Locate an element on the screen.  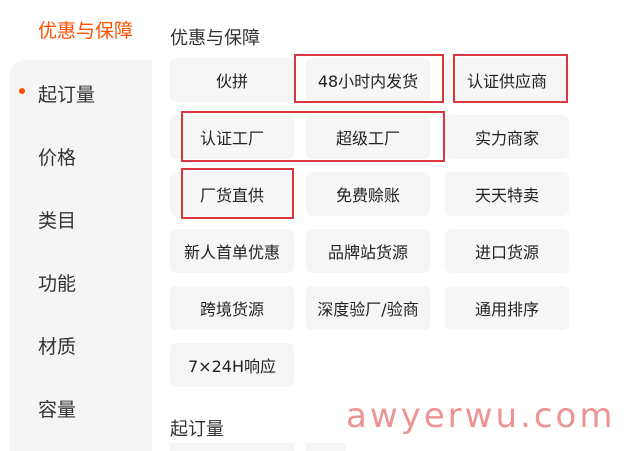
chip-brand-sources: 品牌站货源 is located at coordinates (368, 251).